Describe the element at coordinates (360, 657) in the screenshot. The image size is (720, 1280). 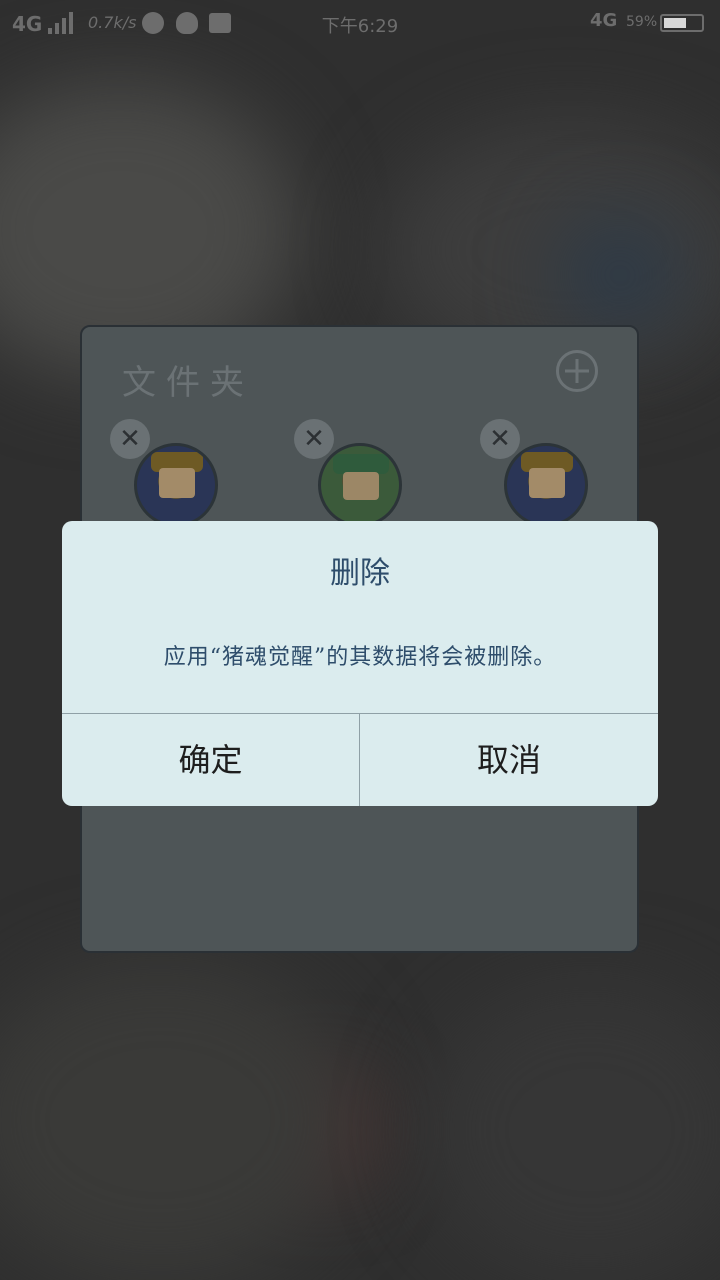
I see `dialog-message: 应用“猪魂觉醒”的其数据将会被删除。` at that location.